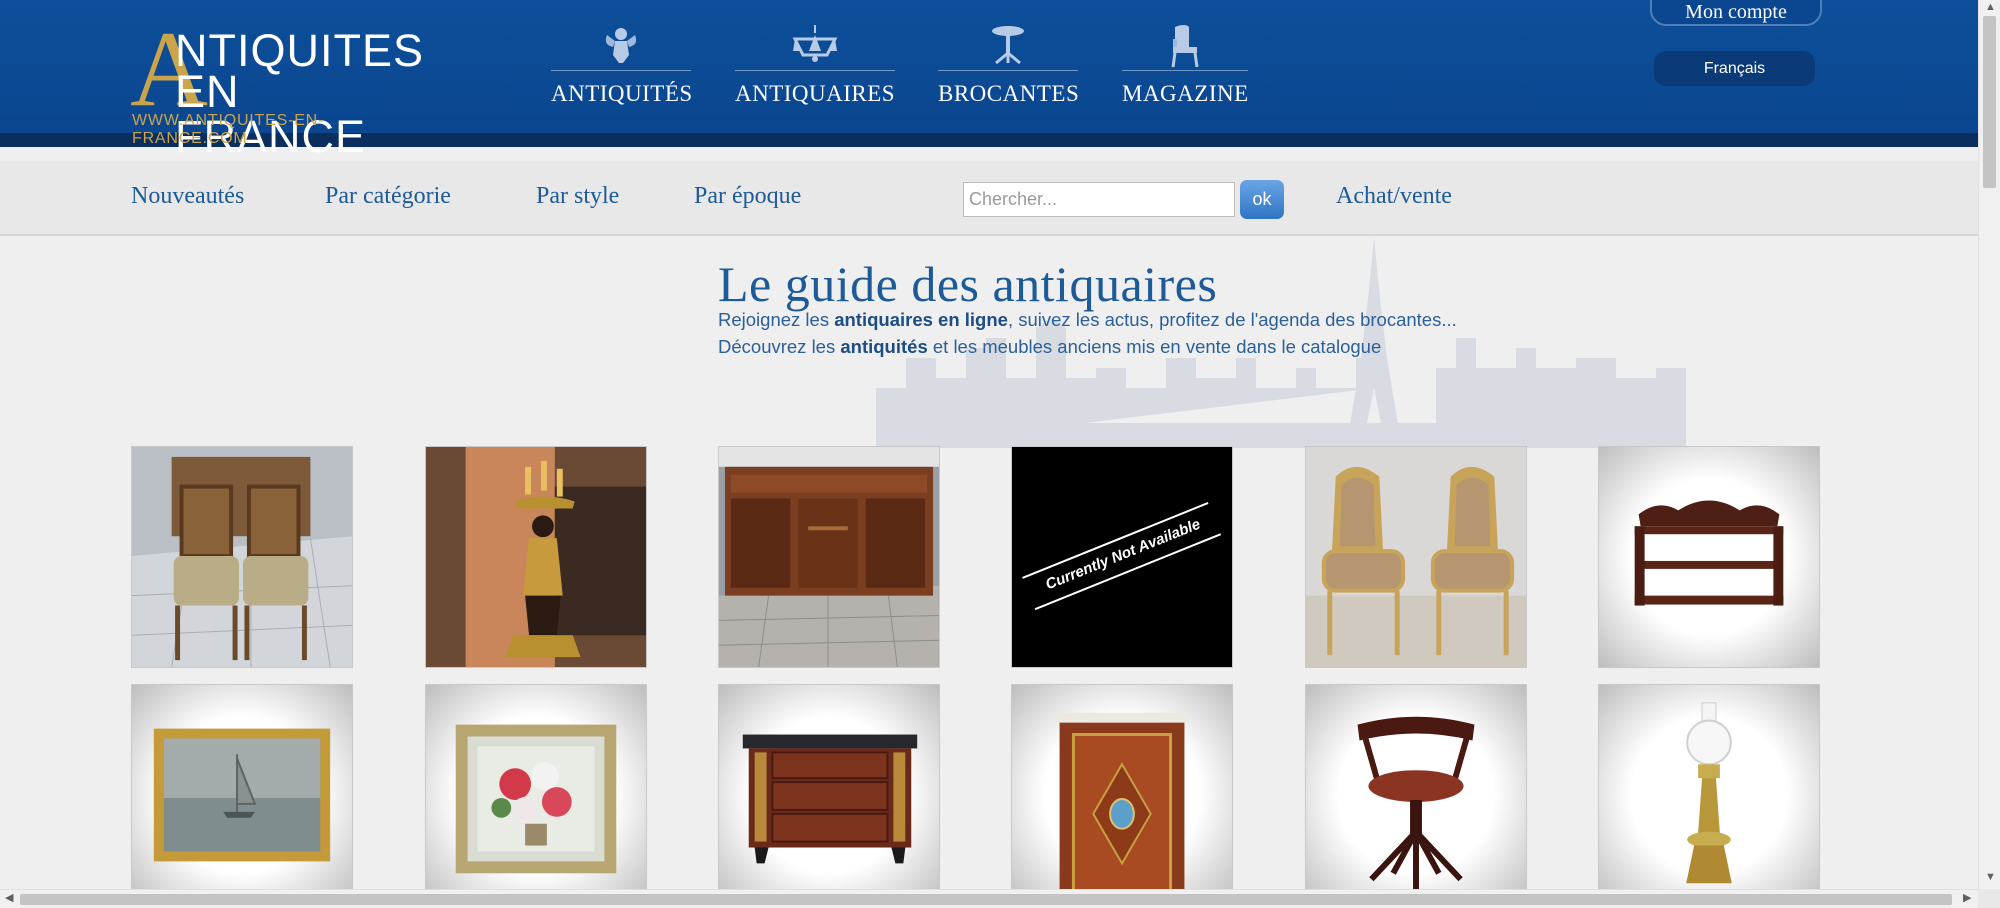 This screenshot has width=2000, height=908. What do you see at coordinates (1008, 45) in the screenshot?
I see `pedestal-table-icon` at bounding box center [1008, 45].